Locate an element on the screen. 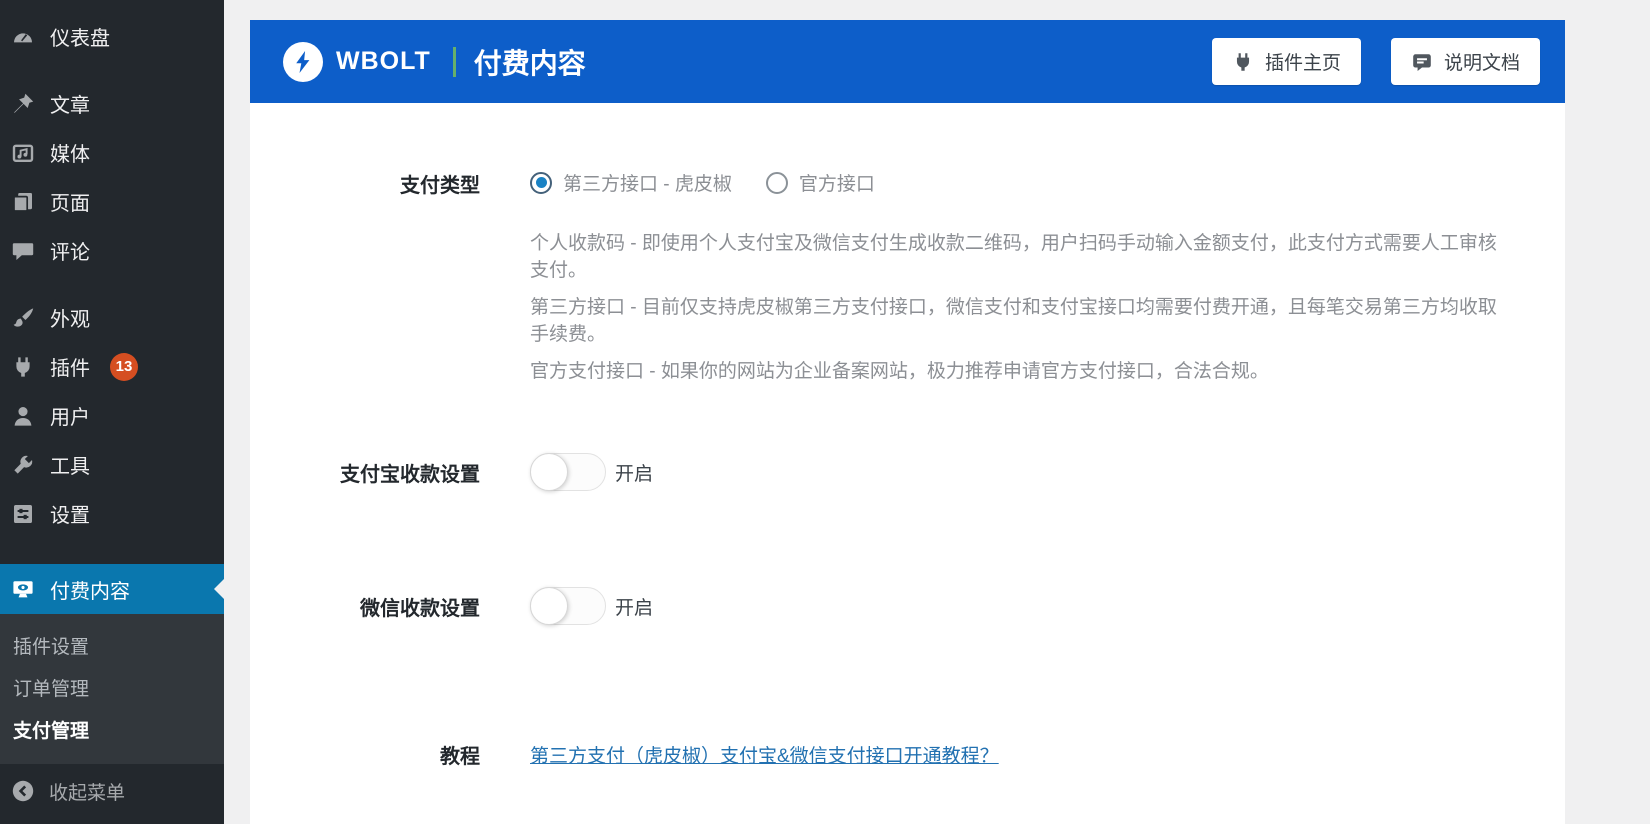 This screenshot has height=824, width=1650. comment-icon is located at coordinates (22, 250).